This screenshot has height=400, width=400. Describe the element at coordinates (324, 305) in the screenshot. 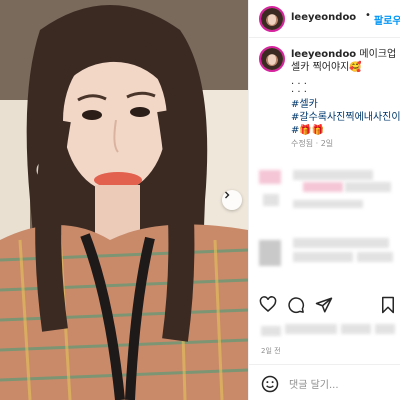

I see `paper-plane-icon` at that location.